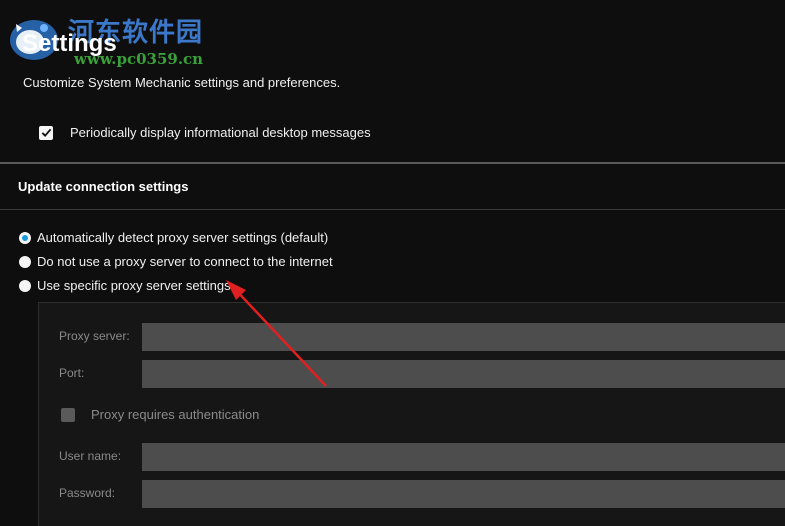  Describe the element at coordinates (90, 456) in the screenshot. I see `username-label: User name:` at that location.